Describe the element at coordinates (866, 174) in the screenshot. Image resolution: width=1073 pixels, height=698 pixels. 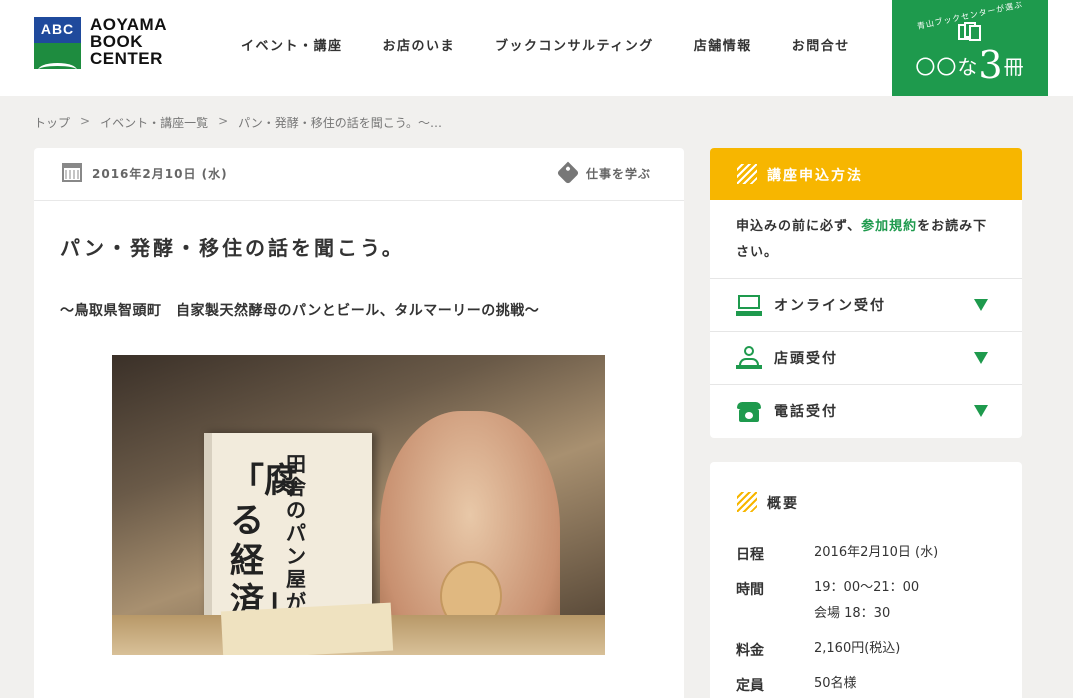
I see `apply-panel-header: 講座申込方法` at that location.